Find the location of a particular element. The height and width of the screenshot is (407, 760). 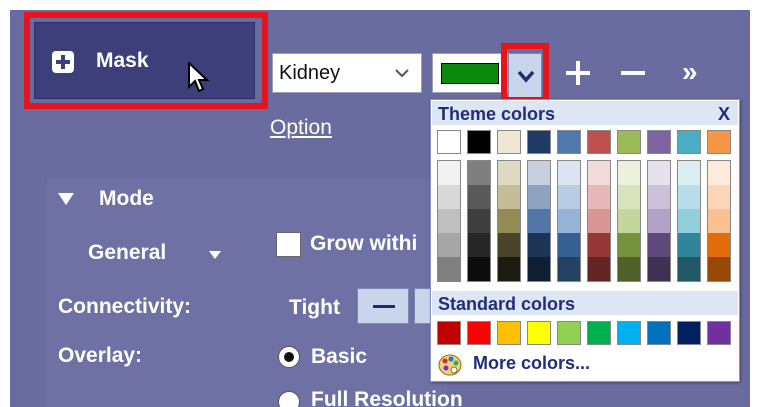

current-color-swatch is located at coordinates (470, 73).